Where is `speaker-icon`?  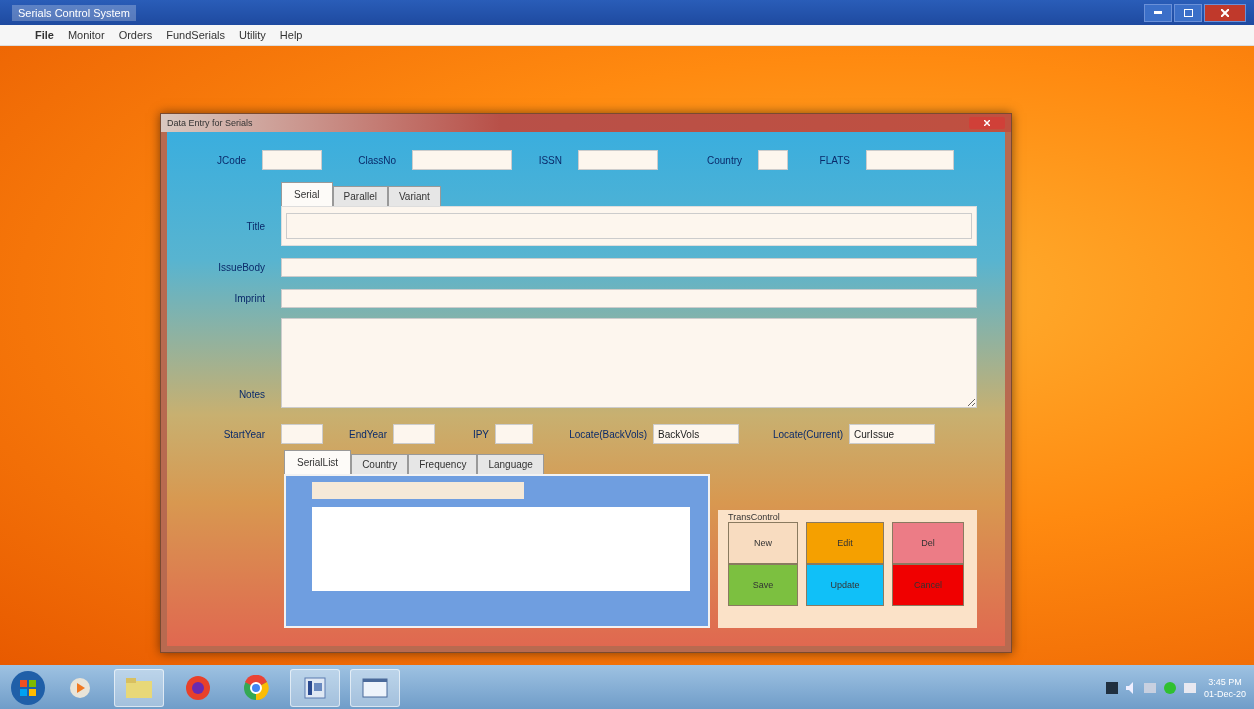
speaker-icon is located at coordinates (1130, 687).